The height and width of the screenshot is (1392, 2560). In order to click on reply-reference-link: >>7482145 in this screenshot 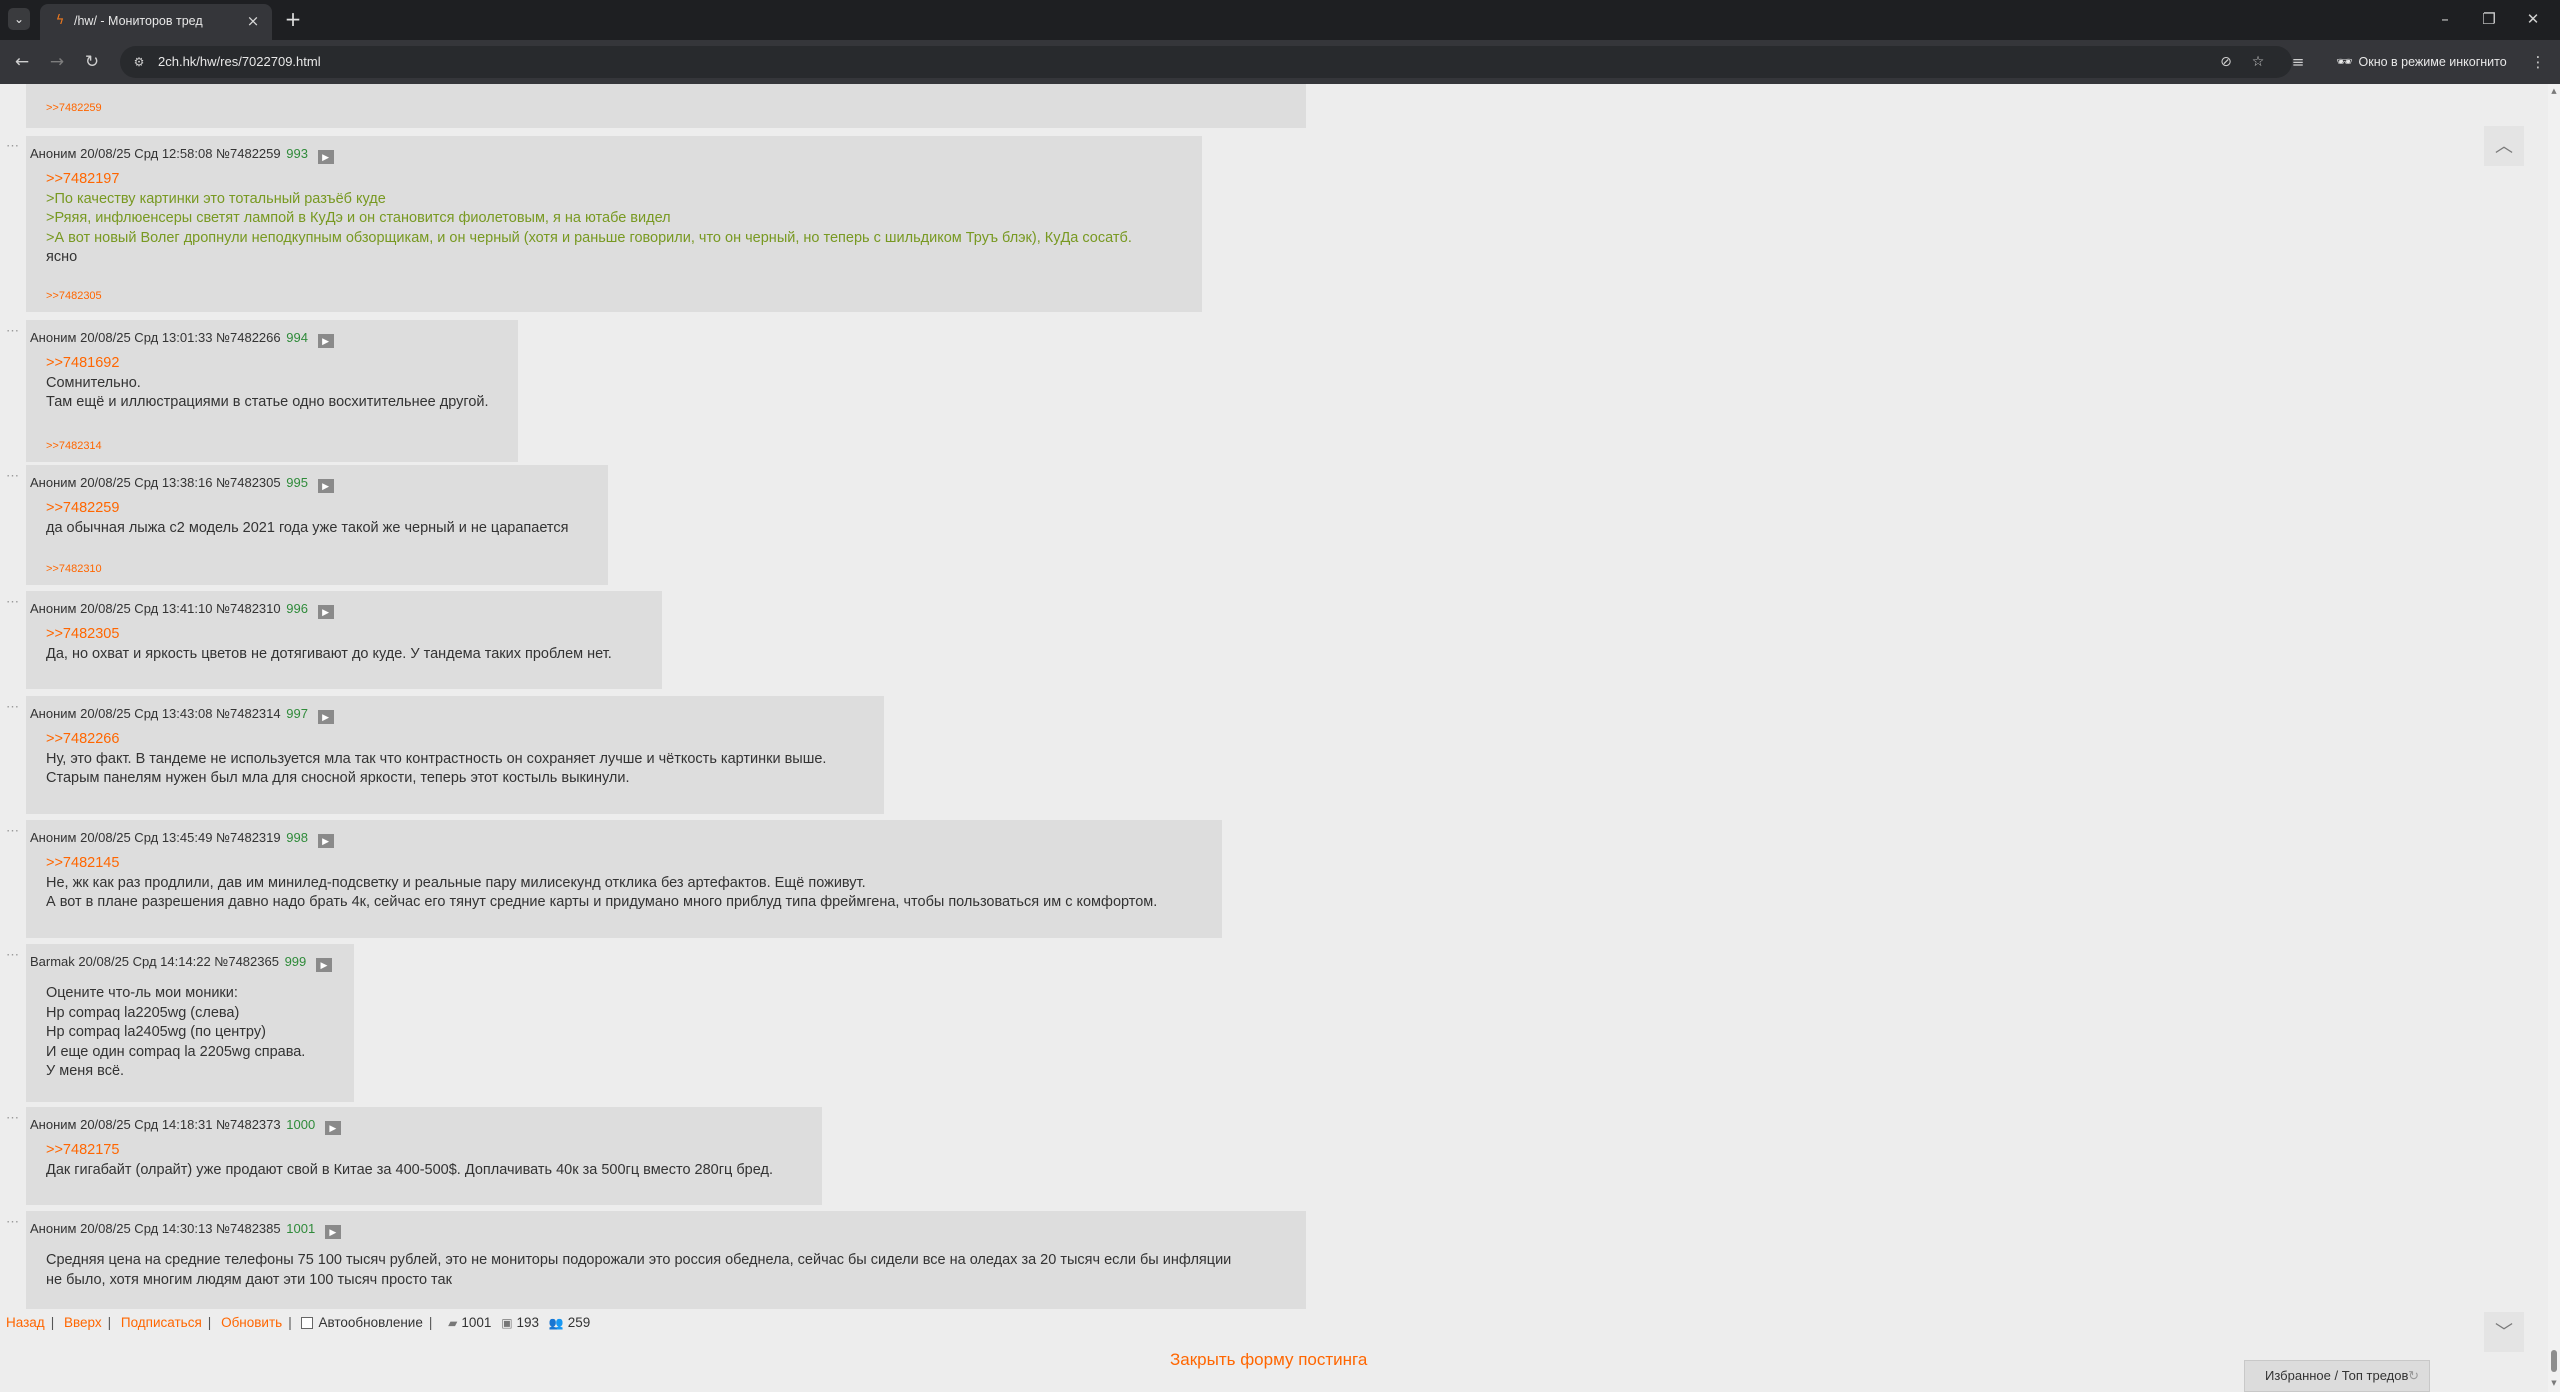, I will do `click(601, 864)`.